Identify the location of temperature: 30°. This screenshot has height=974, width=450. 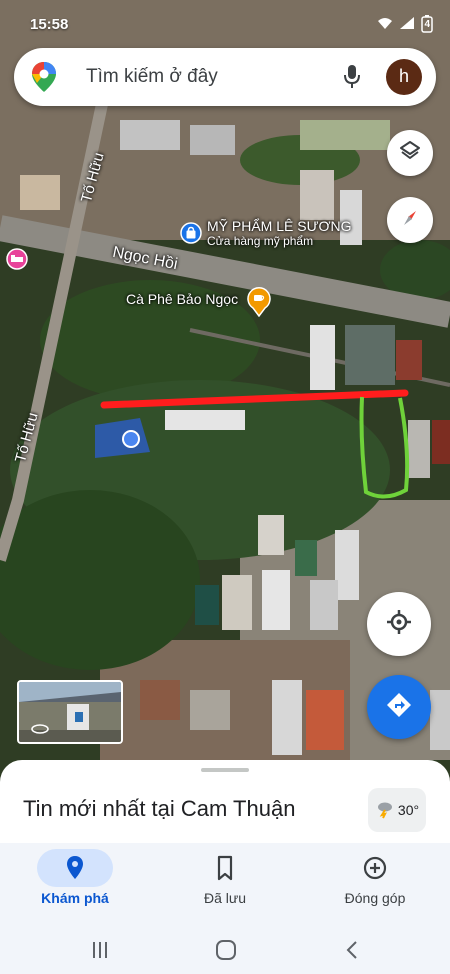
(408, 810).